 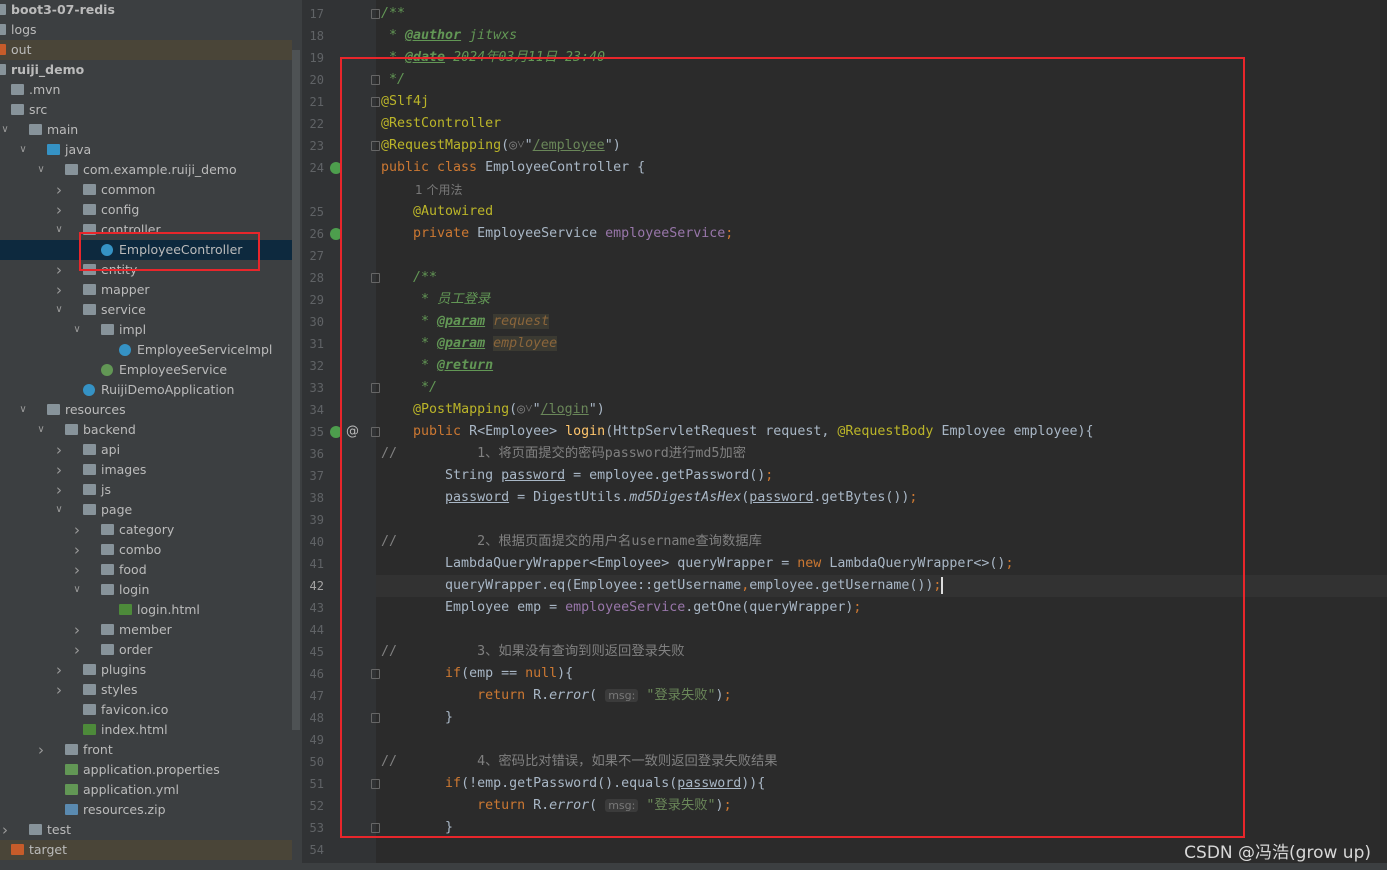 What do you see at coordinates (168, 609) in the screenshot?
I see `tree-item-label: login.html` at bounding box center [168, 609].